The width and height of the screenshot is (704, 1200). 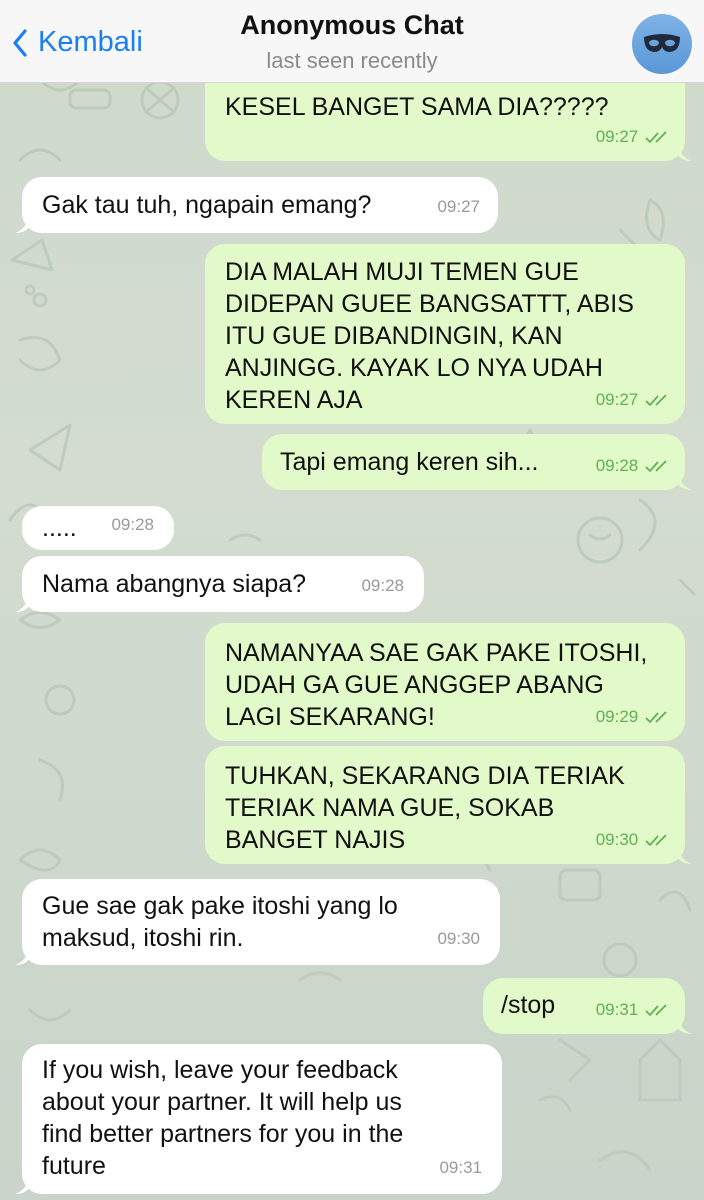 I want to click on message-meta: 09:30, so click(x=632, y=840).